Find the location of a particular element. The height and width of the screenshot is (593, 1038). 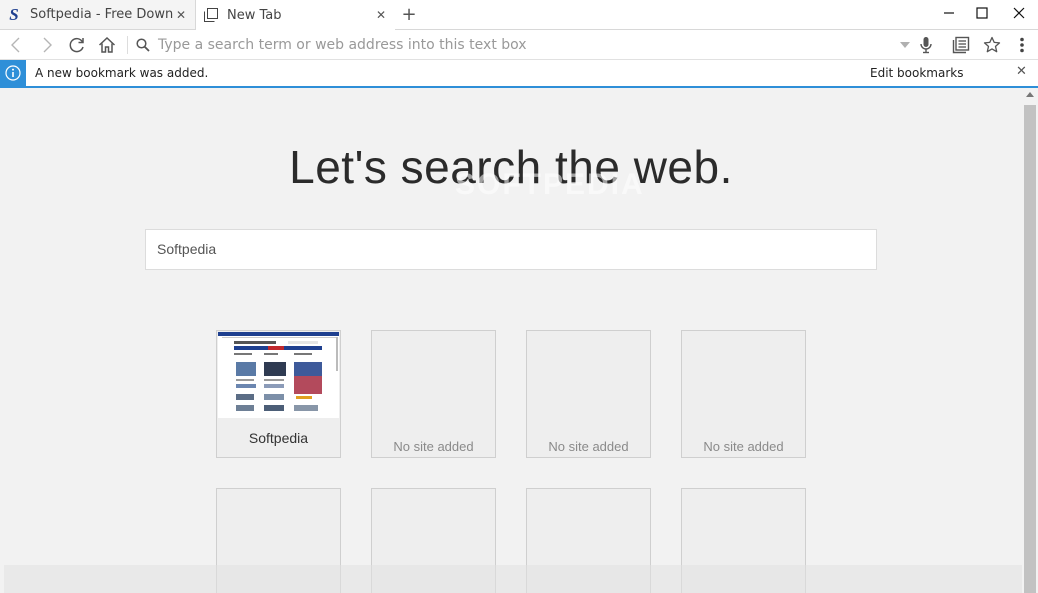

scroll-up-arrow-icon is located at coordinates (1030, 94).